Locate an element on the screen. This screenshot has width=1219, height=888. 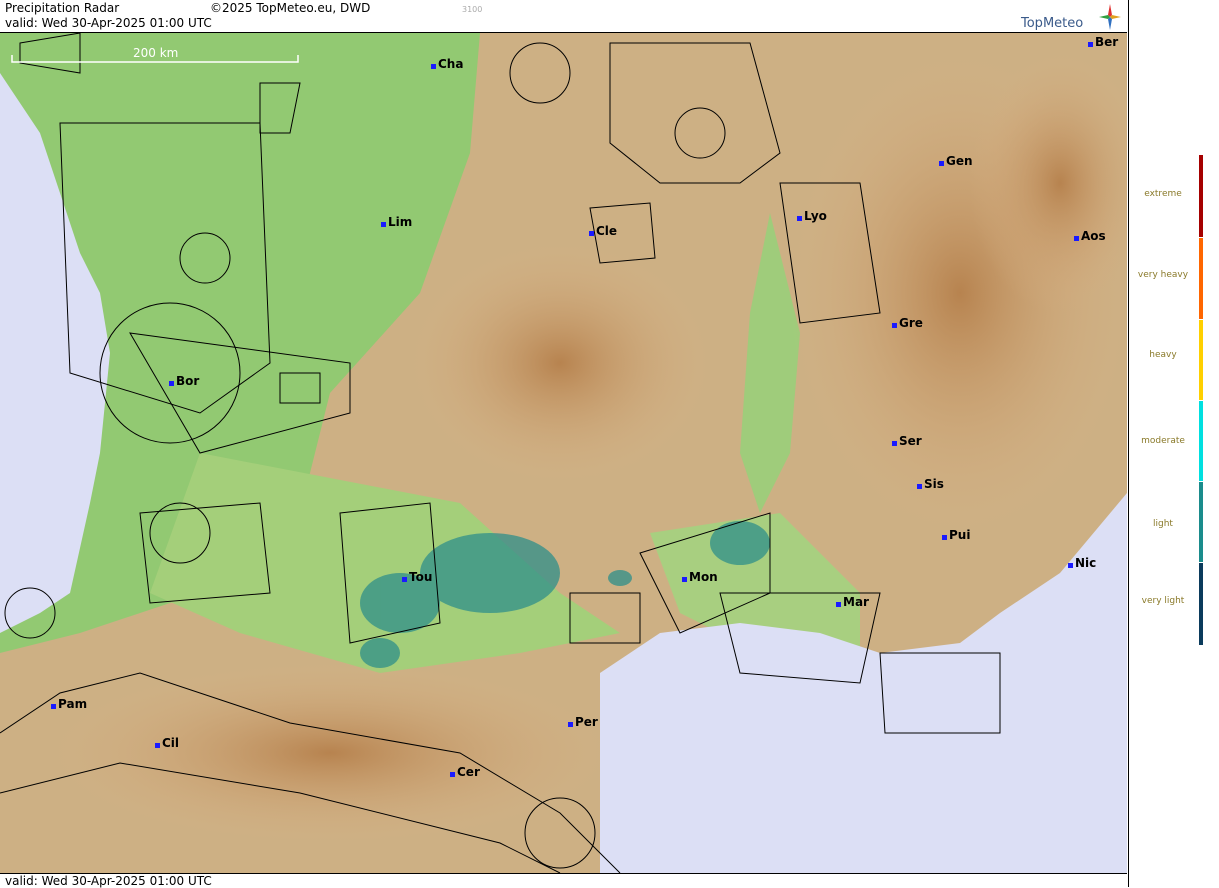
legend-label-heavy: heavy is located at coordinates (1163, 355).